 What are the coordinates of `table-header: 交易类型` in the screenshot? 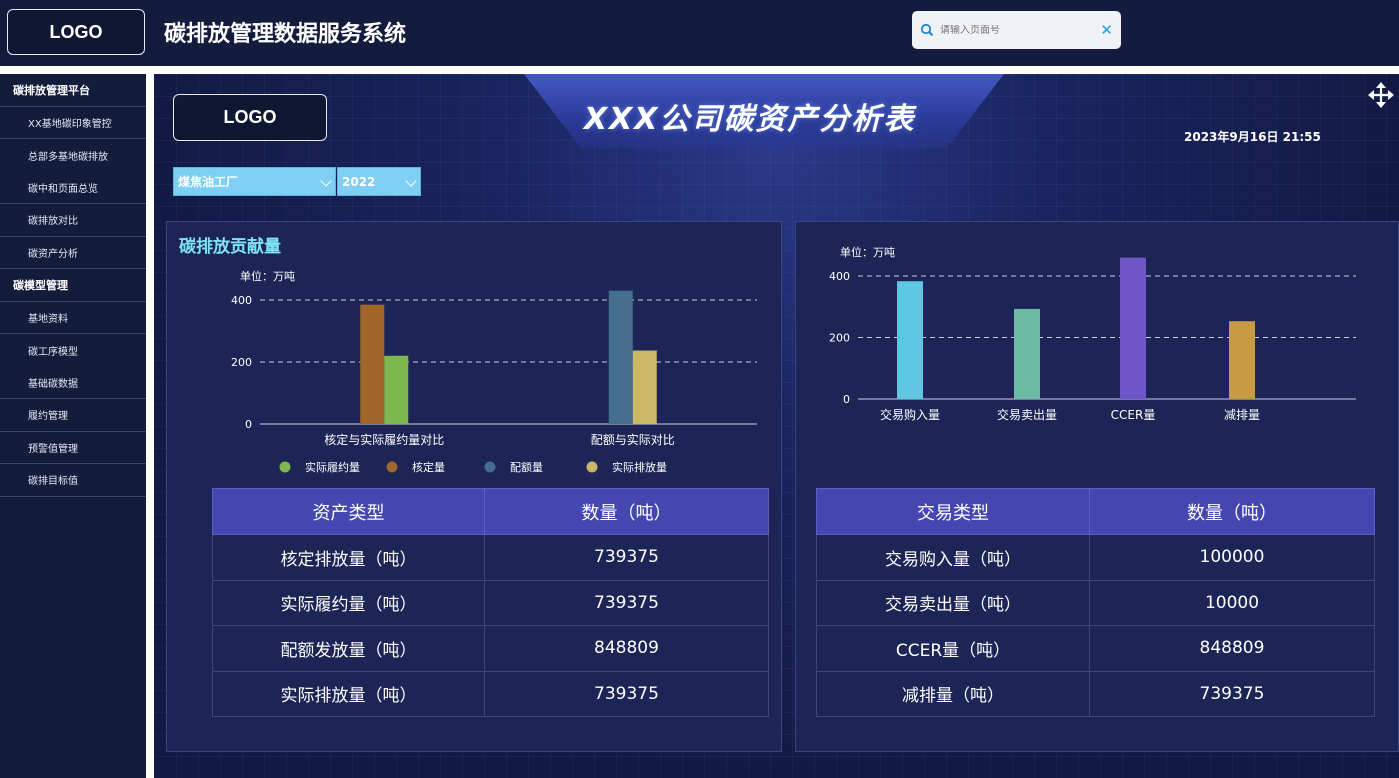 It's located at (953, 511).